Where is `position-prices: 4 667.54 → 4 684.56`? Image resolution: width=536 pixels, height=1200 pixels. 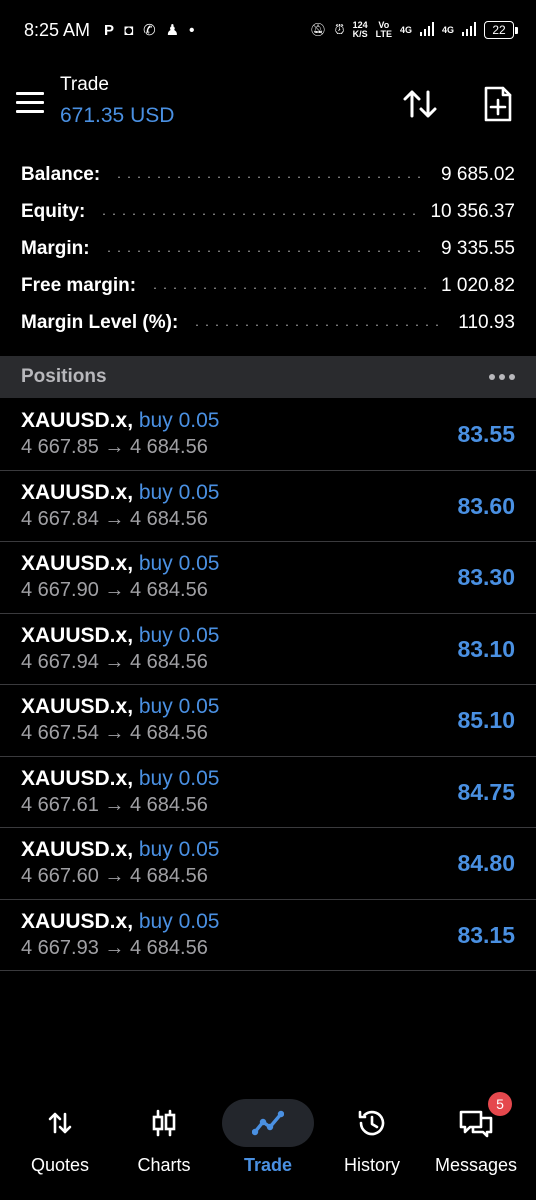 position-prices: 4 667.54 → 4 684.56 is located at coordinates (114, 733).